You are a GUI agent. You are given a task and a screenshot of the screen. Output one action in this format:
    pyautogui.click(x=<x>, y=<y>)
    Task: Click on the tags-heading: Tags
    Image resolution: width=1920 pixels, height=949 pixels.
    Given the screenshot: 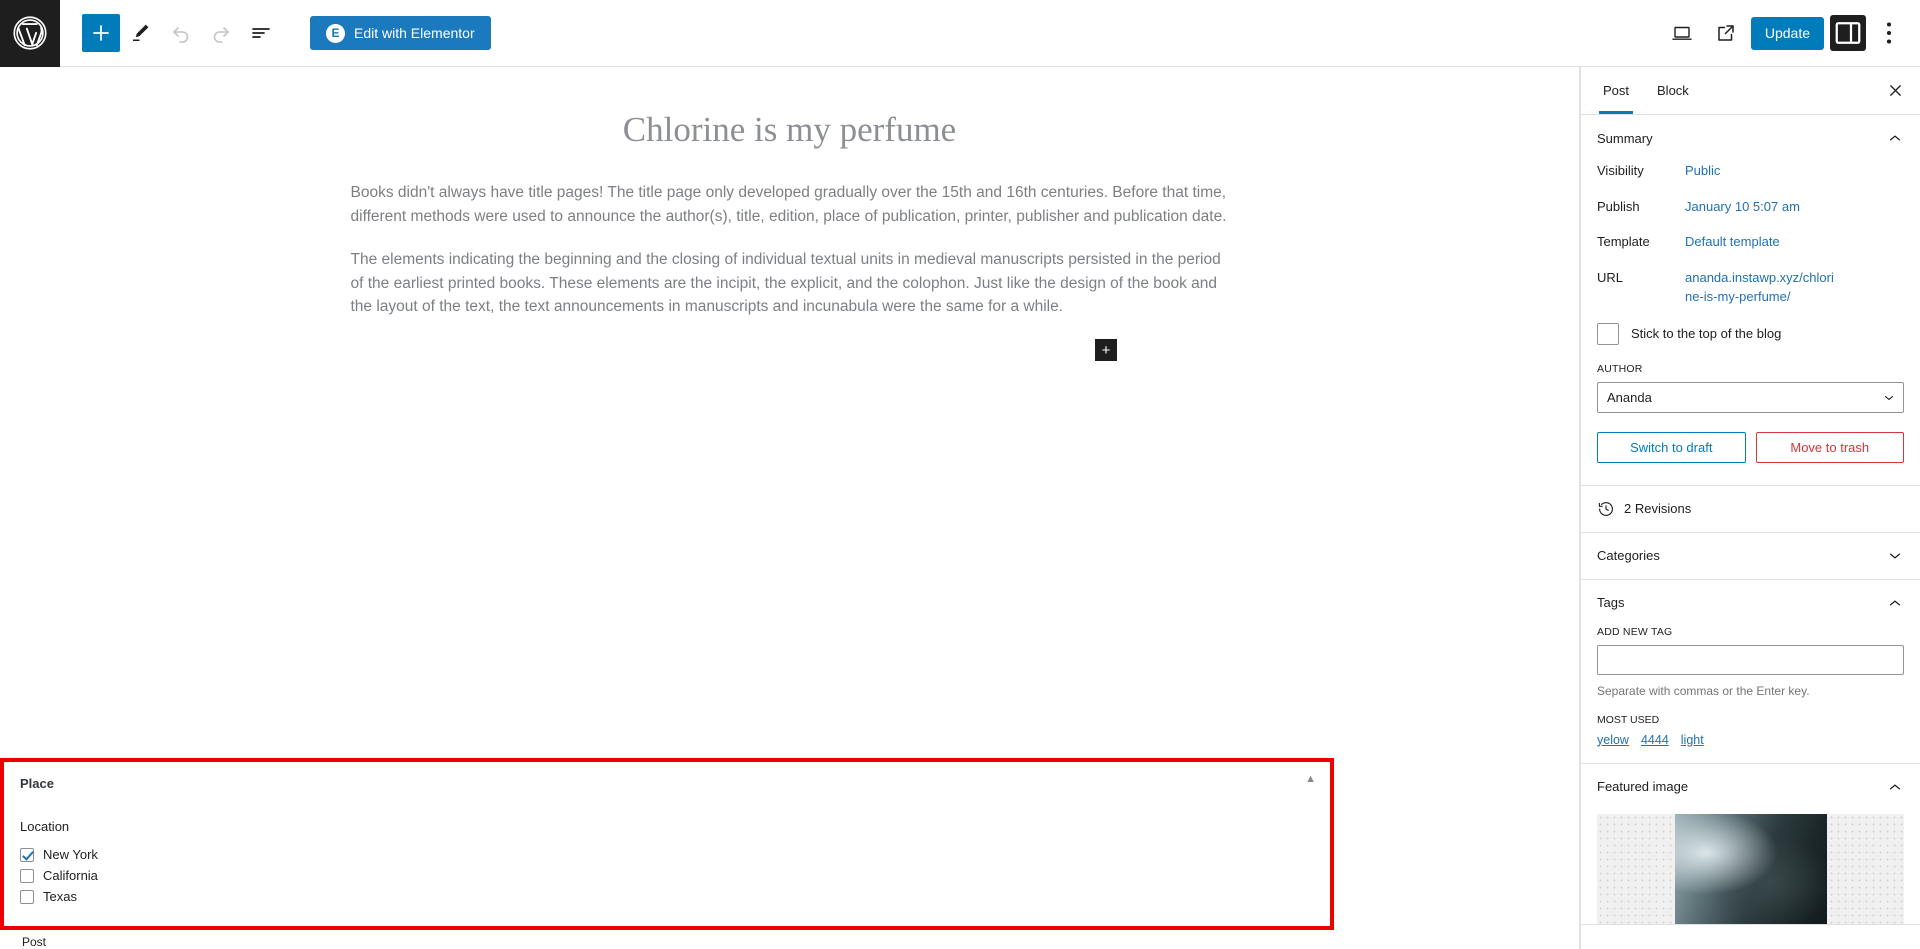 What is the action you would take?
    pyautogui.click(x=1611, y=602)
    